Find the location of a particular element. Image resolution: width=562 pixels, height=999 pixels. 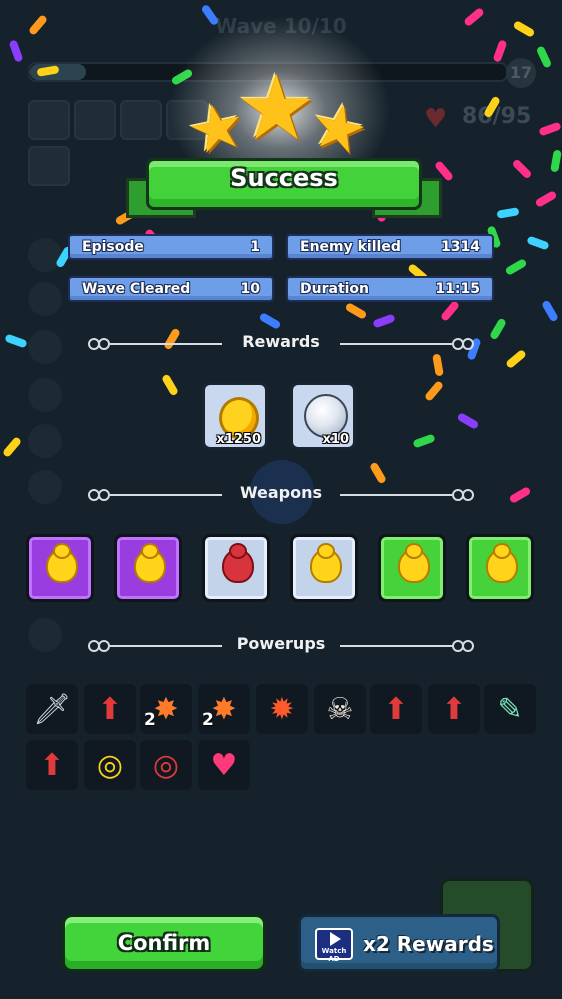

powerup-slot-12: ◎ is located at coordinates (166, 765).